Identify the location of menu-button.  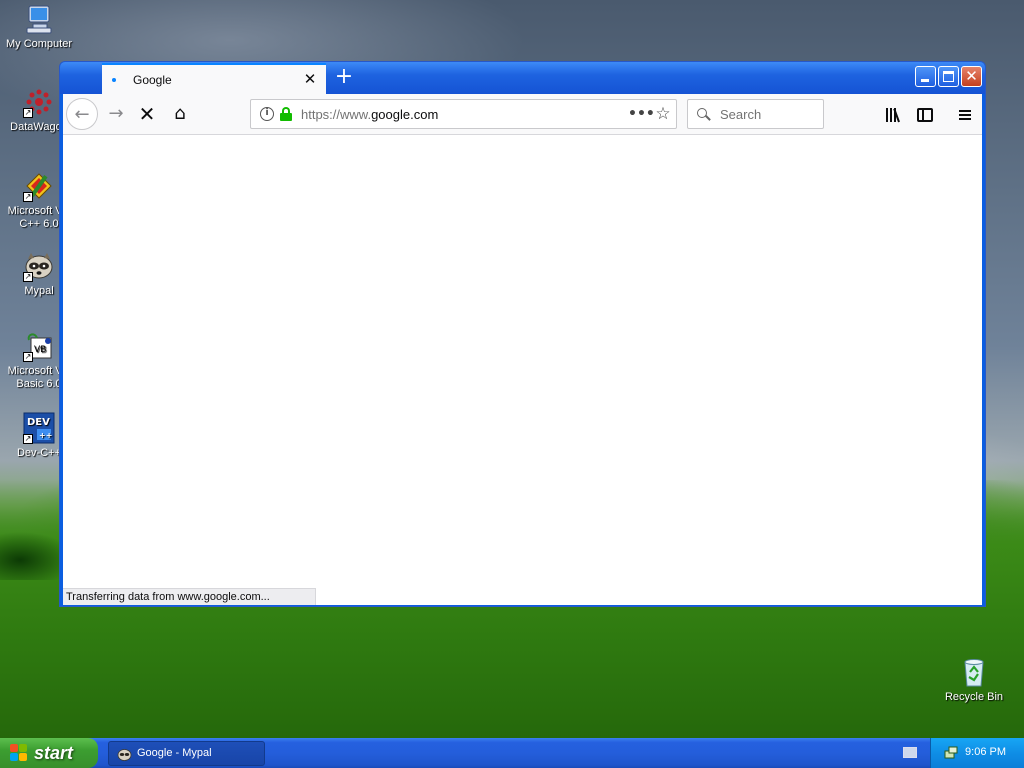
(965, 114).